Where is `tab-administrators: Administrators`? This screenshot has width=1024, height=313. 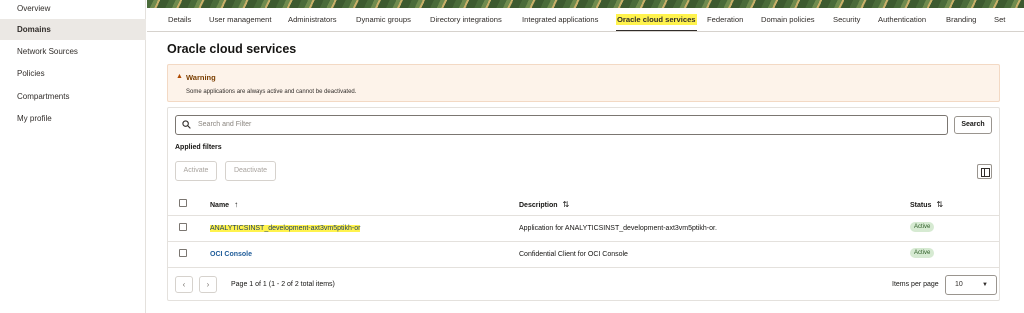
tab-administrators: Administrators is located at coordinates (312, 19).